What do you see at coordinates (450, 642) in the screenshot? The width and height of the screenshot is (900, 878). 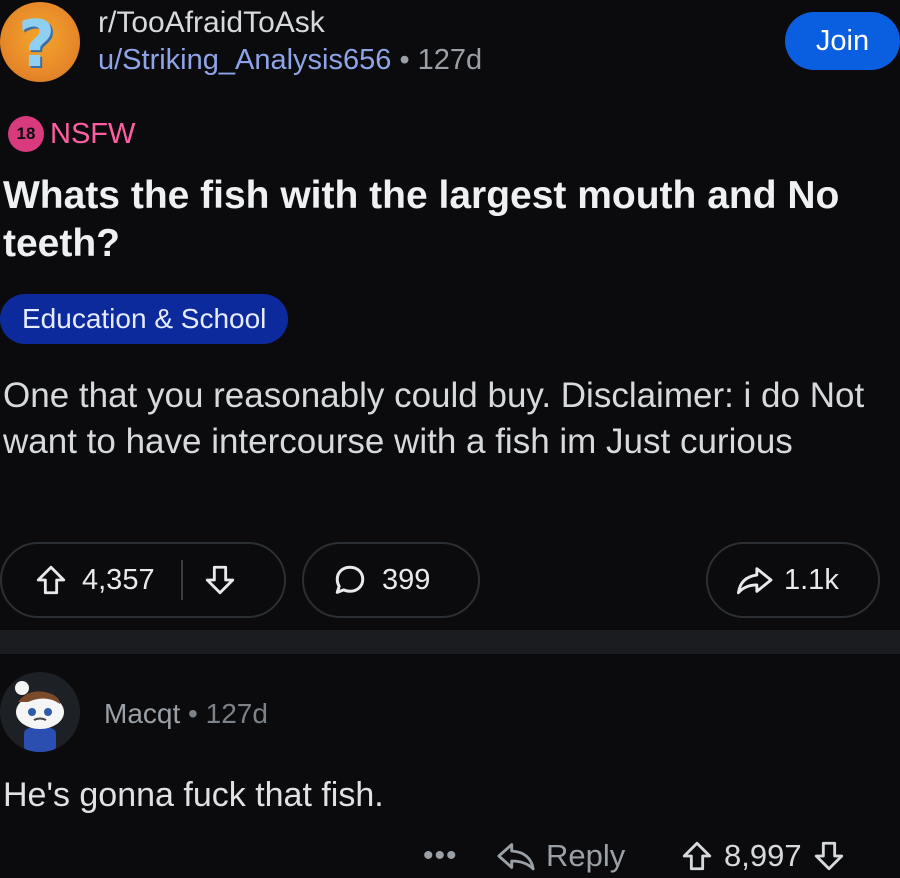 I see `section-divider` at bounding box center [450, 642].